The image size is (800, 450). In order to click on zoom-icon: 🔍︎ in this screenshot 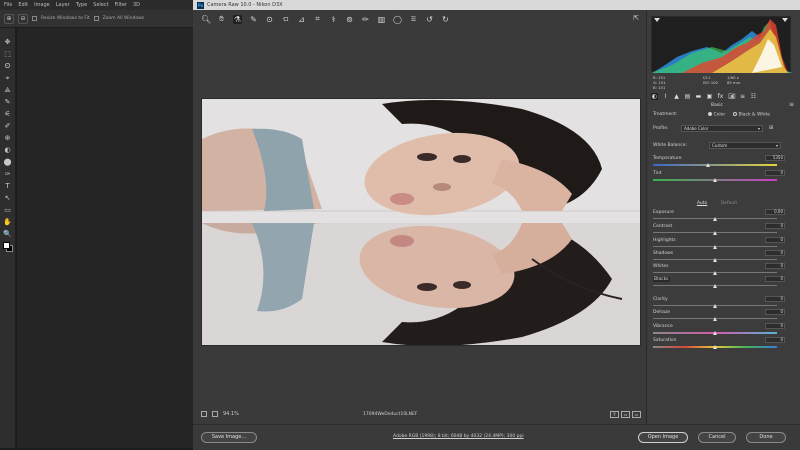, I will do `click(206, 19)`.